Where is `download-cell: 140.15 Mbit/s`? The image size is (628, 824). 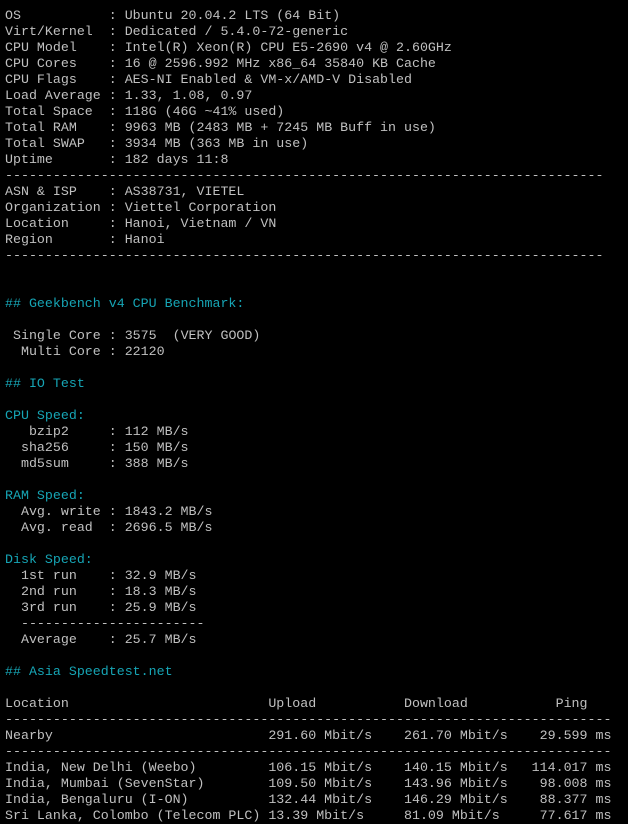
download-cell: 140.15 Mbit/s is located at coordinates (455, 767).